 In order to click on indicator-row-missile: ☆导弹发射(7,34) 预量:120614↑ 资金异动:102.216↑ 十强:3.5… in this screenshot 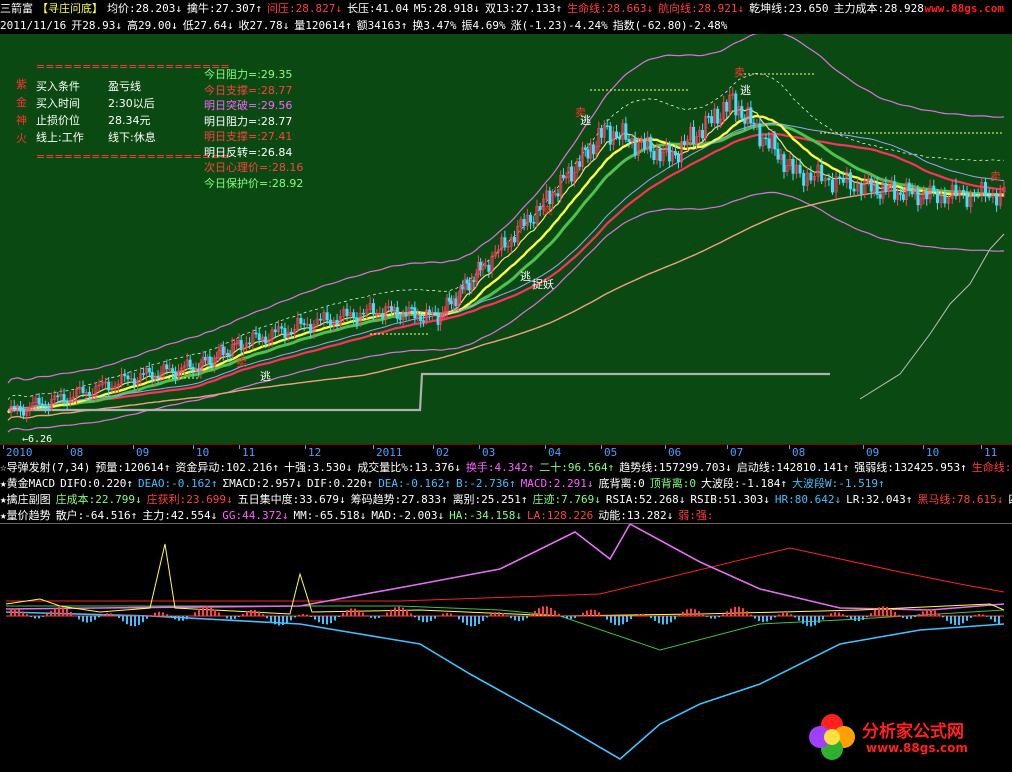, I will do `click(506, 468)`.